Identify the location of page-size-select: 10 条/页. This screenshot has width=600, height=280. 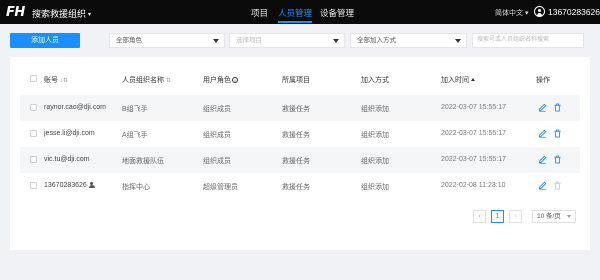
(554, 216).